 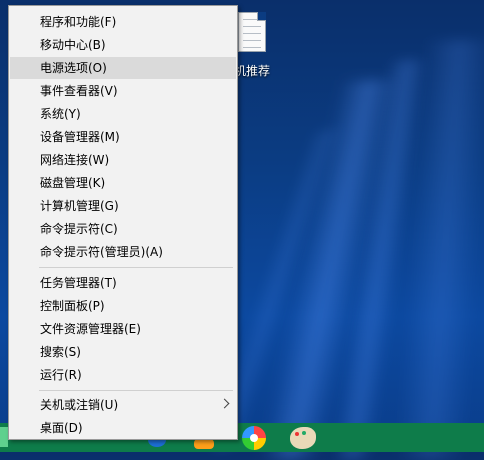 What do you see at coordinates (123, 352) in the screenshot?
I see `menu-item-search: 搜索(S)` at bounding box center [123, 352].